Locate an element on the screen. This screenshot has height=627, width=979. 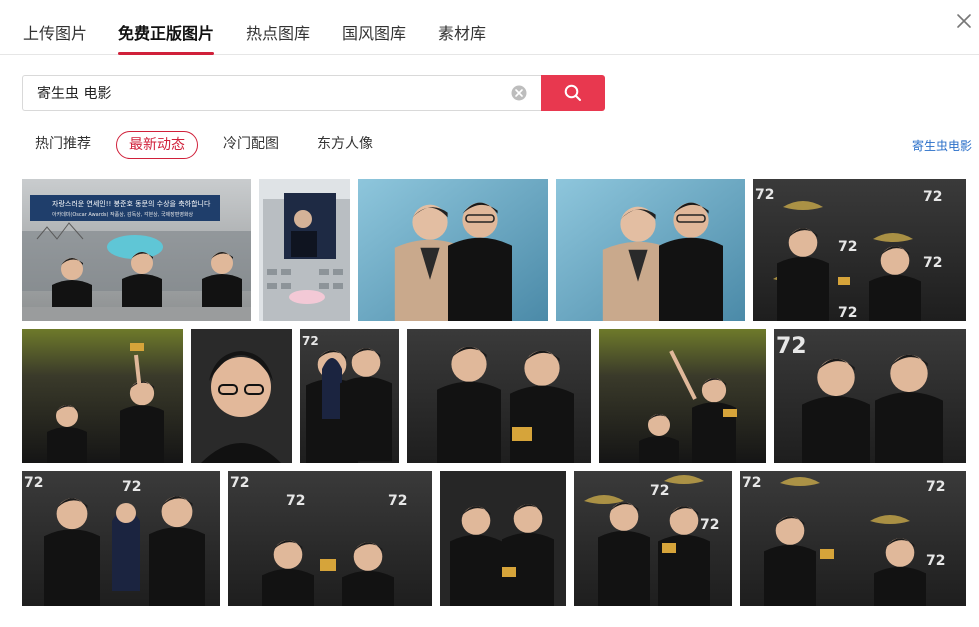
tab-materials: 素材库 is located at coordinates (462, 38).